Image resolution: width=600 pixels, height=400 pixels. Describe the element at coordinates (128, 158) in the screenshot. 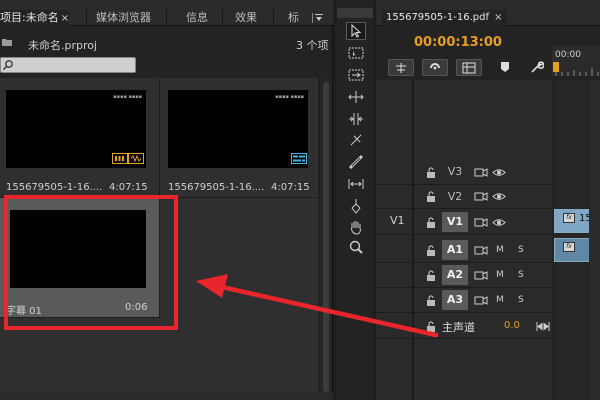

I see `audio-video-icon` at that location.